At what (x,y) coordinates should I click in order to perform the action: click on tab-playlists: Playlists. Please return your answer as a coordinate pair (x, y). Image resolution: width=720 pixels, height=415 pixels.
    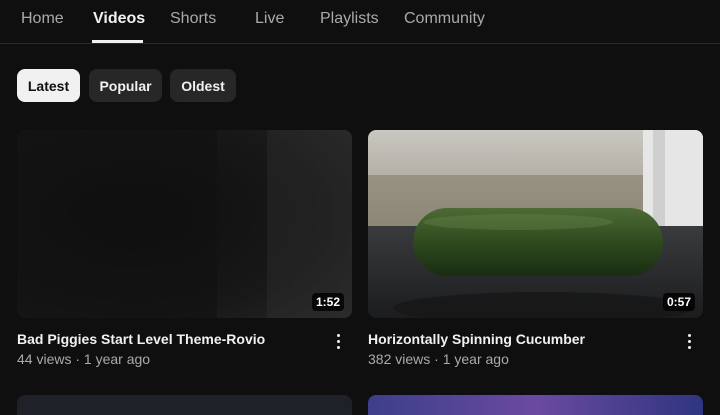
    Looking at the image, I should click on (349, 19).